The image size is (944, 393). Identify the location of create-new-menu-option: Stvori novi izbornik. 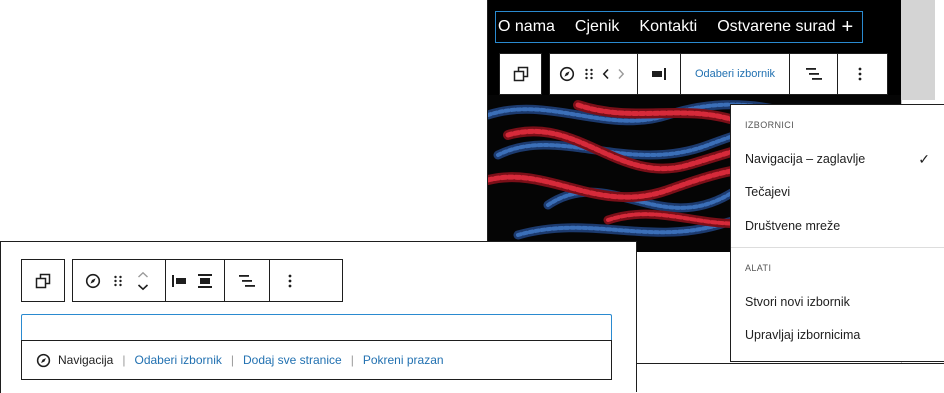
(797, 302).